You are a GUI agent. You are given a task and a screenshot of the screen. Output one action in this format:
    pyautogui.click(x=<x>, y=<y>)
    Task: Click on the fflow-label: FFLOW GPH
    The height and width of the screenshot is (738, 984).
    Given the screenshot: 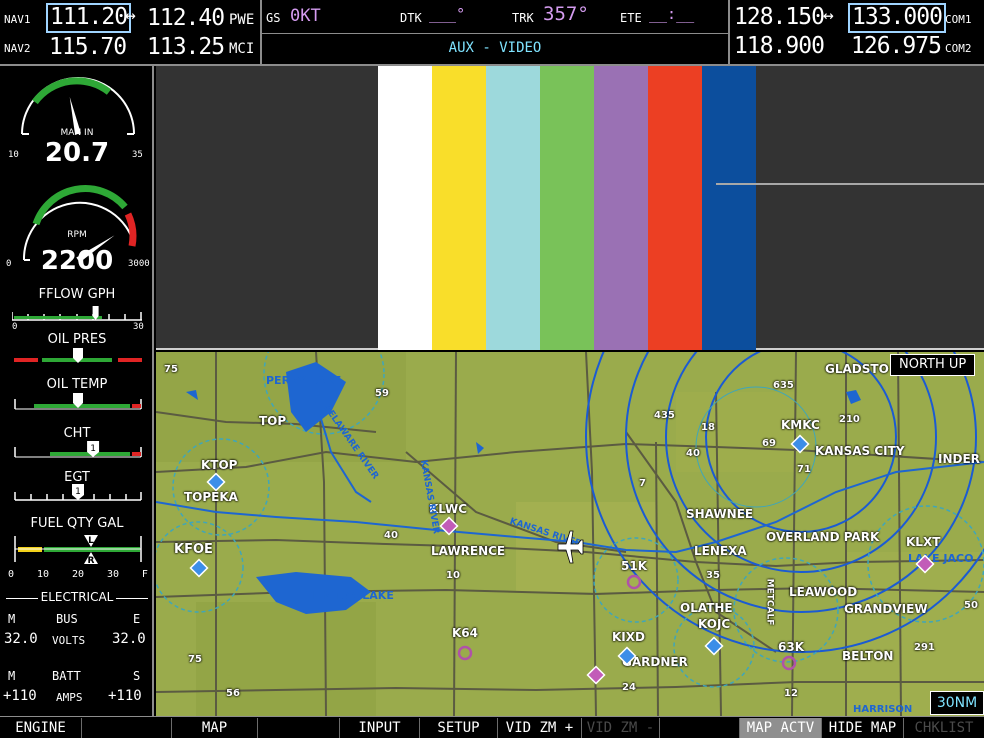 What is the action you would take?
    pyautogui.click(x=77, y=294)
    